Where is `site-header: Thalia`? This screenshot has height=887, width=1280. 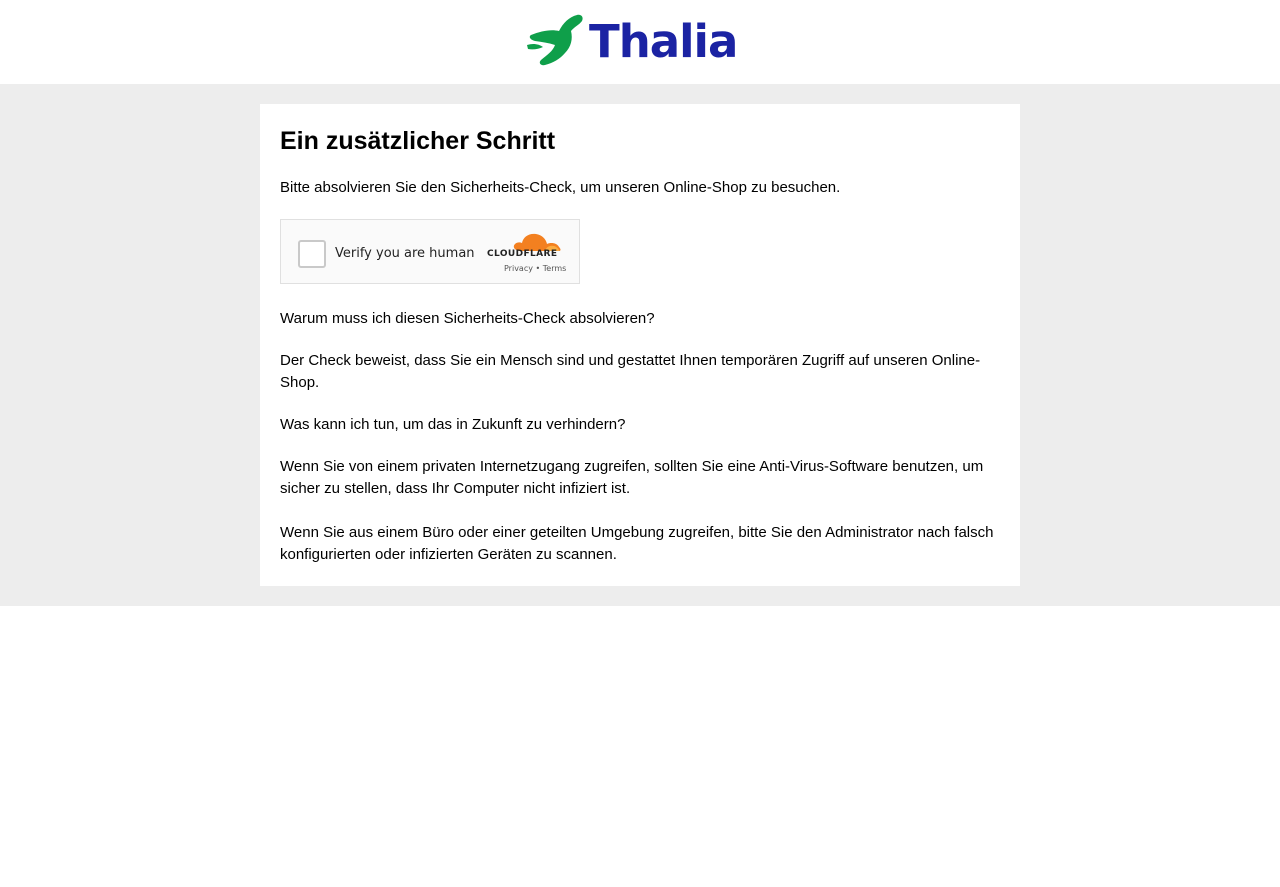
site-header: Thalia is located at coordinates (640, 42).